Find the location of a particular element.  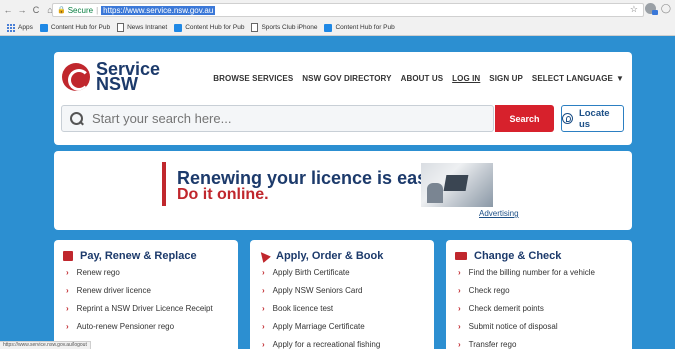

card-icon is located at coordinates (68, 256).